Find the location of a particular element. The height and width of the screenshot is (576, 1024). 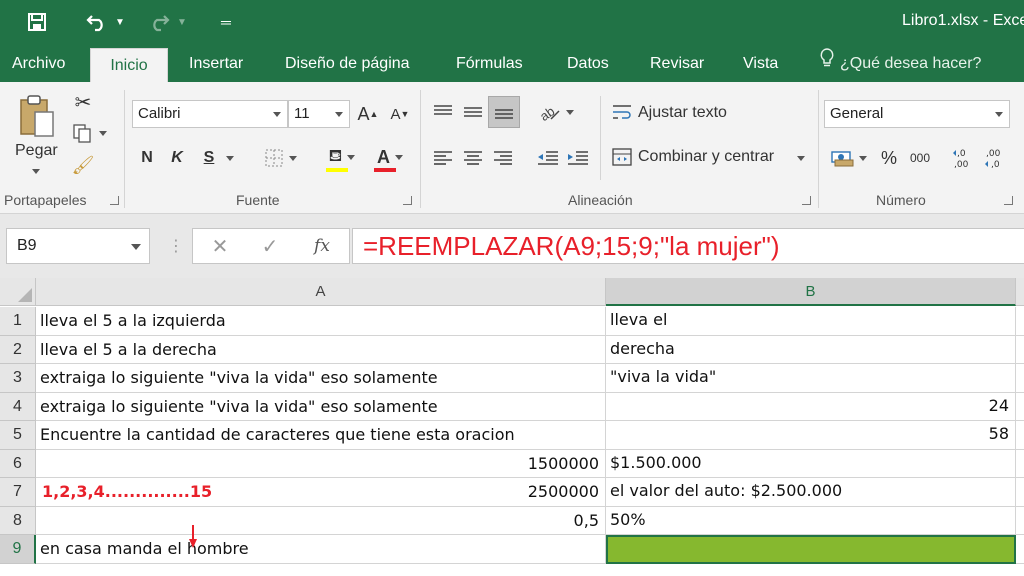

increase-indent-icon is located at coordinates (578, 158).